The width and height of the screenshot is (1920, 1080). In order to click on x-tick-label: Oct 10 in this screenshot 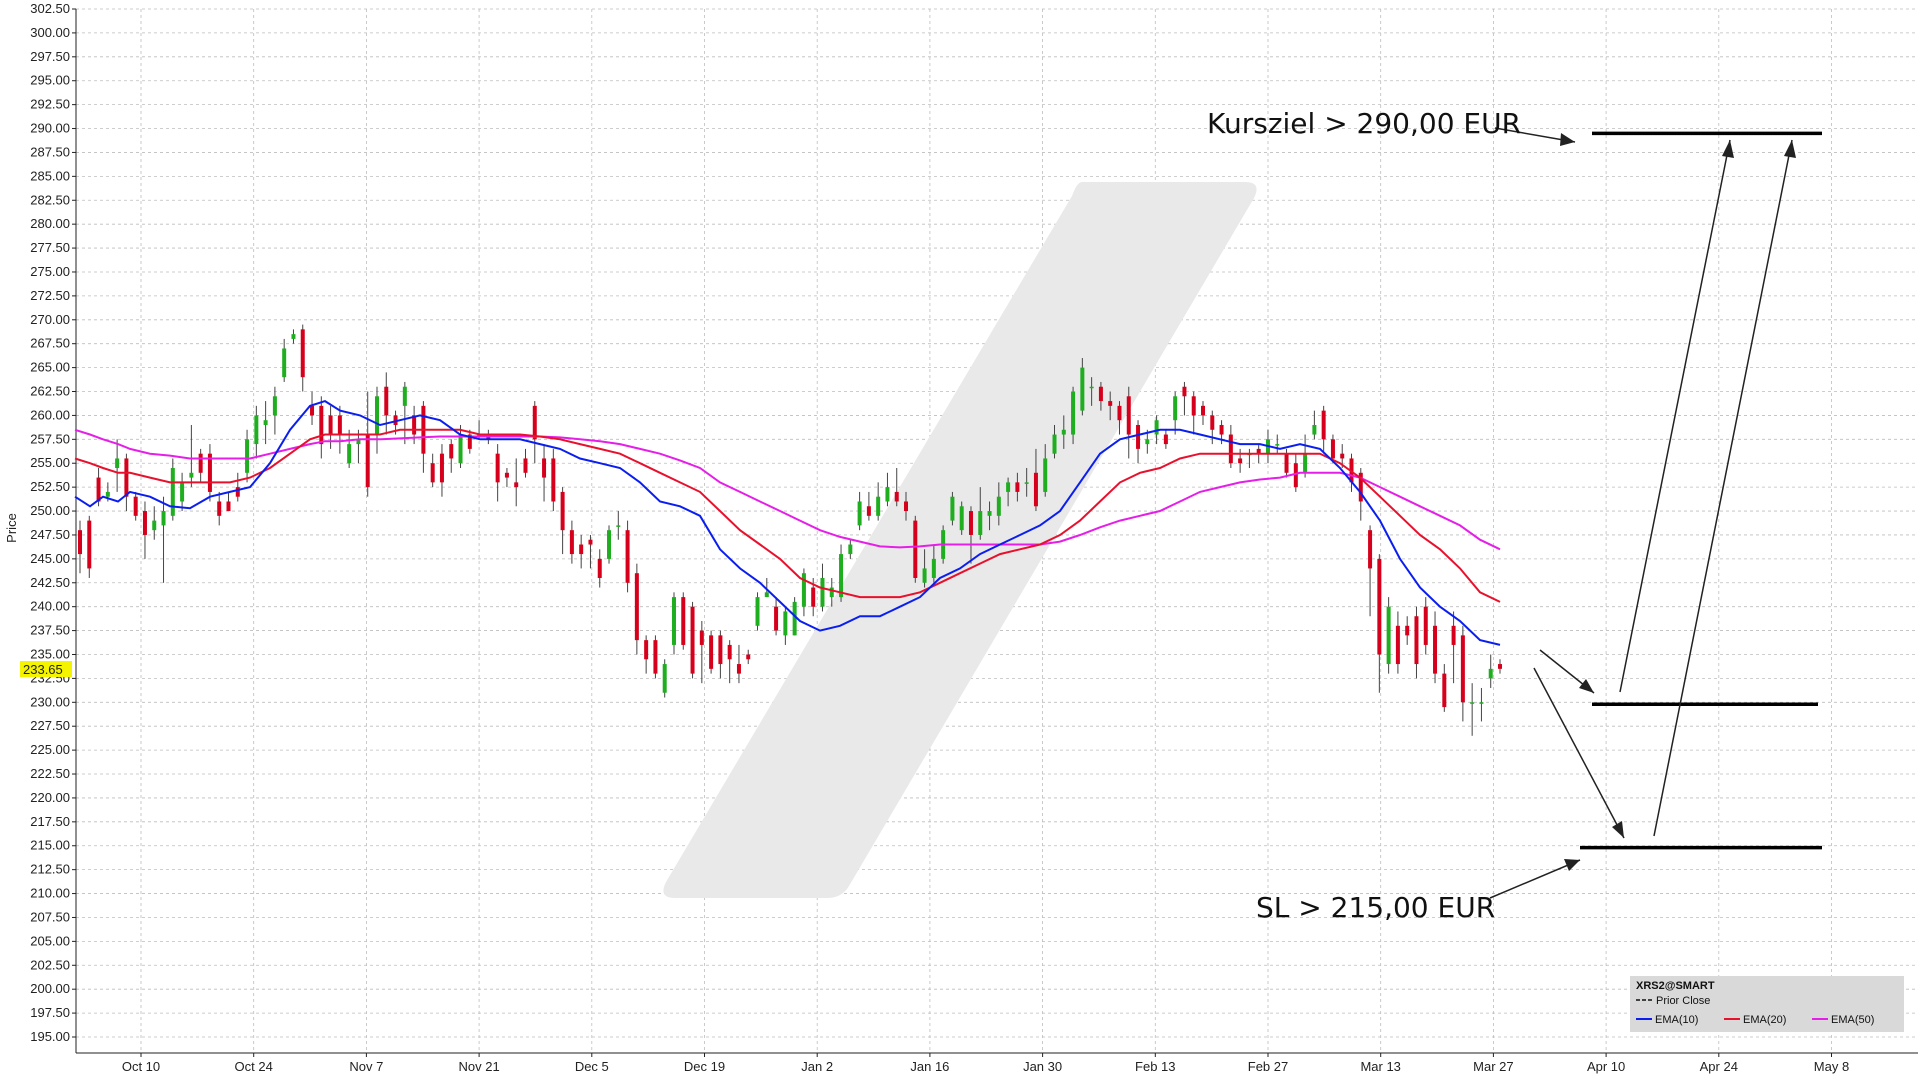, I will do `click(141, 1066)`.